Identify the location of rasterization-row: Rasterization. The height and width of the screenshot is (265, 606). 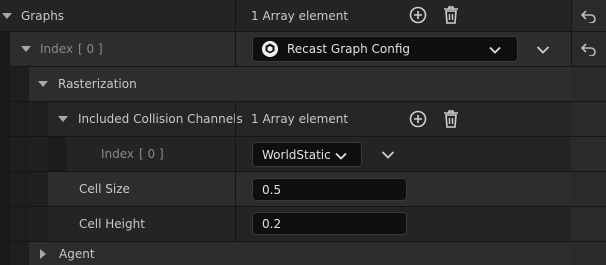
(303, 84).